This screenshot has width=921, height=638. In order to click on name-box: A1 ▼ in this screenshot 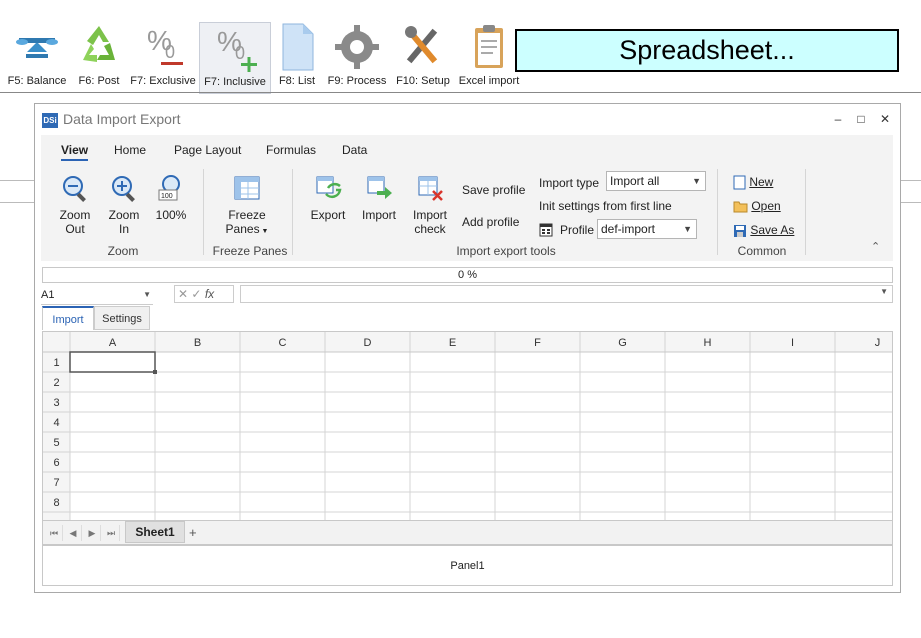, I will do `click(97, 295)`.